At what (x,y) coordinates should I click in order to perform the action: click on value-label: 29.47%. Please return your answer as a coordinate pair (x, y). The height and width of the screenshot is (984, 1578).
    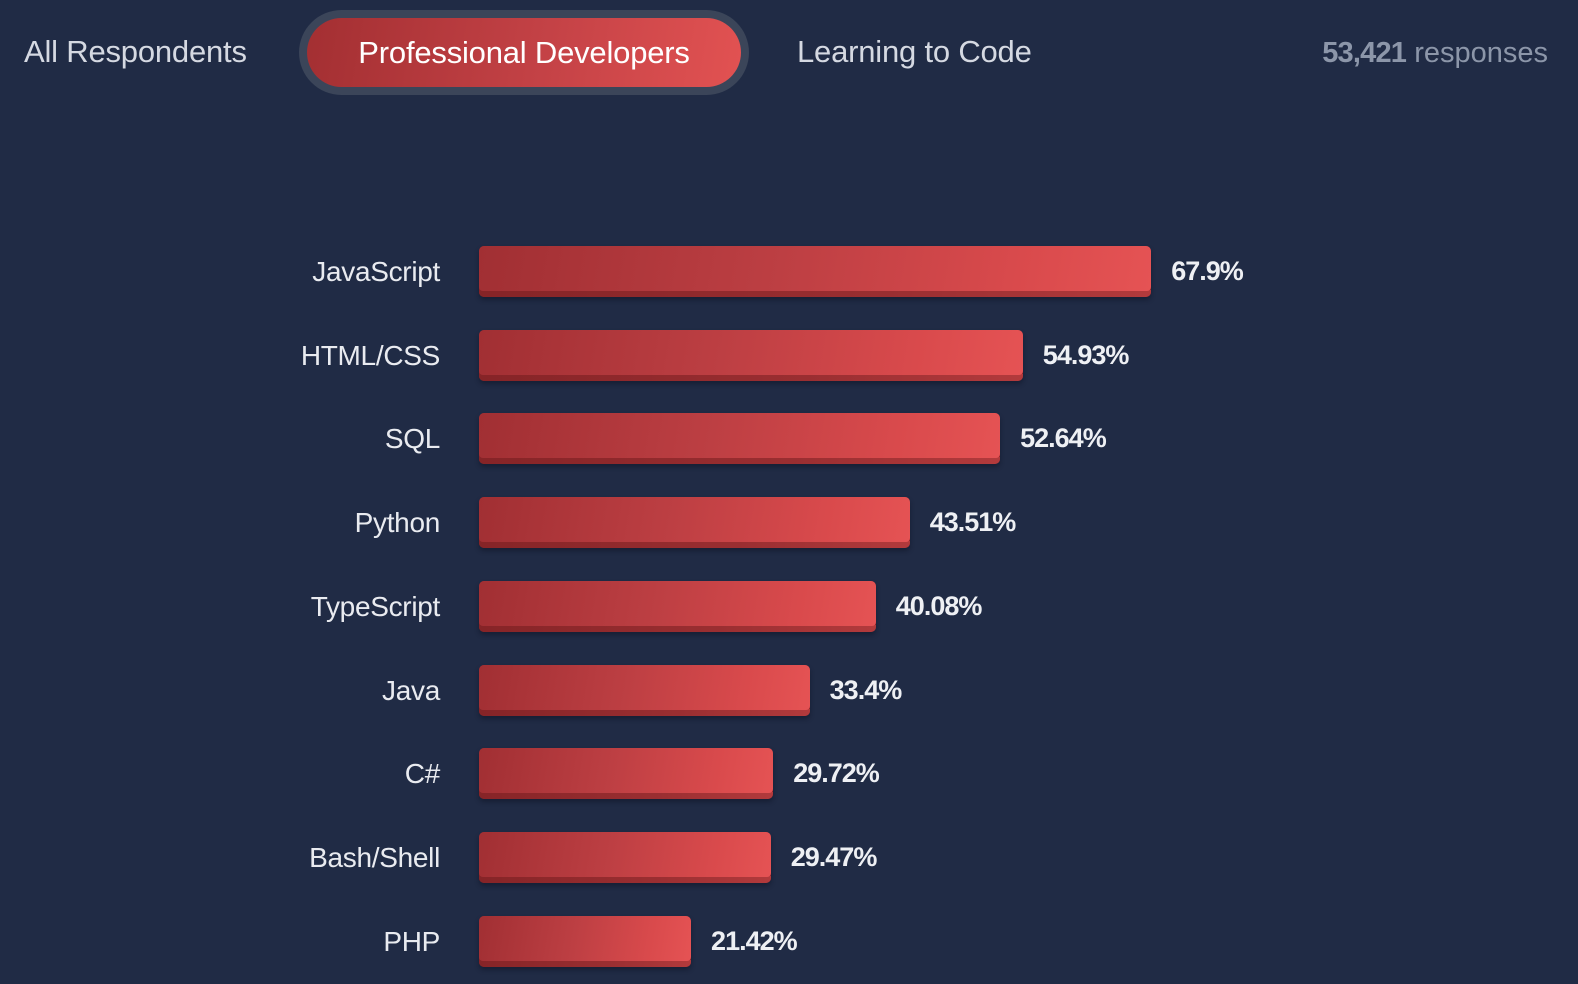
    Looking at the image, I should click on (834, 856).